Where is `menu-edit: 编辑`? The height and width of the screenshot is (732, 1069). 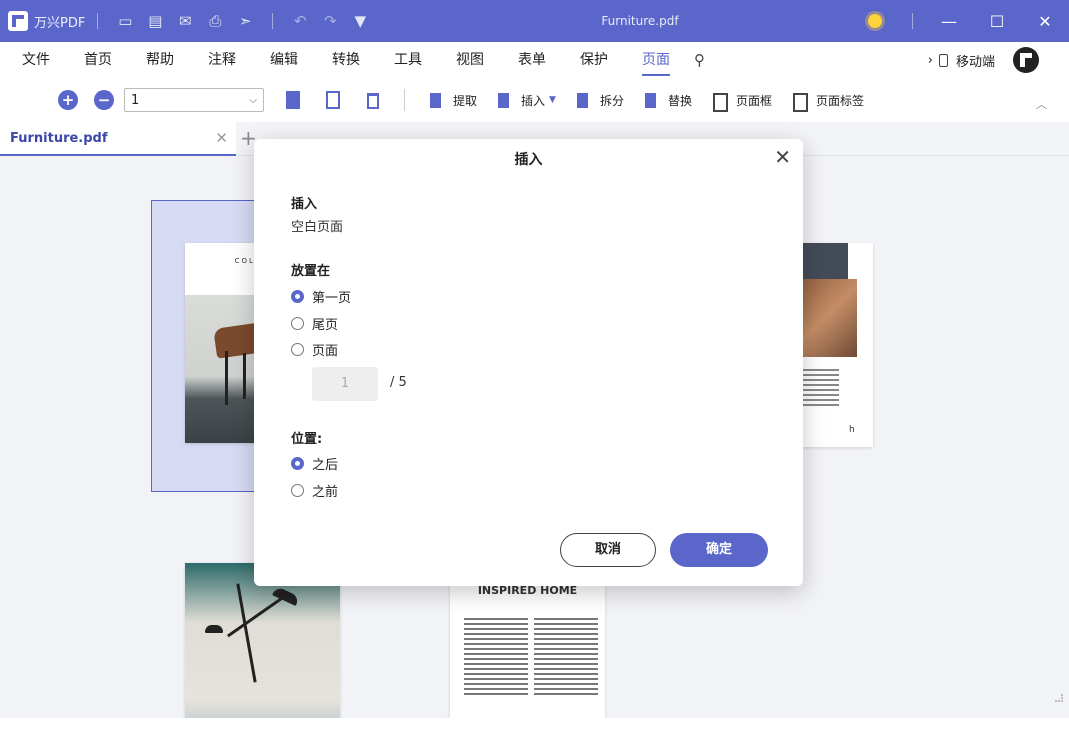 menu-edit: 编辑 is located at coordinates (284, 60).